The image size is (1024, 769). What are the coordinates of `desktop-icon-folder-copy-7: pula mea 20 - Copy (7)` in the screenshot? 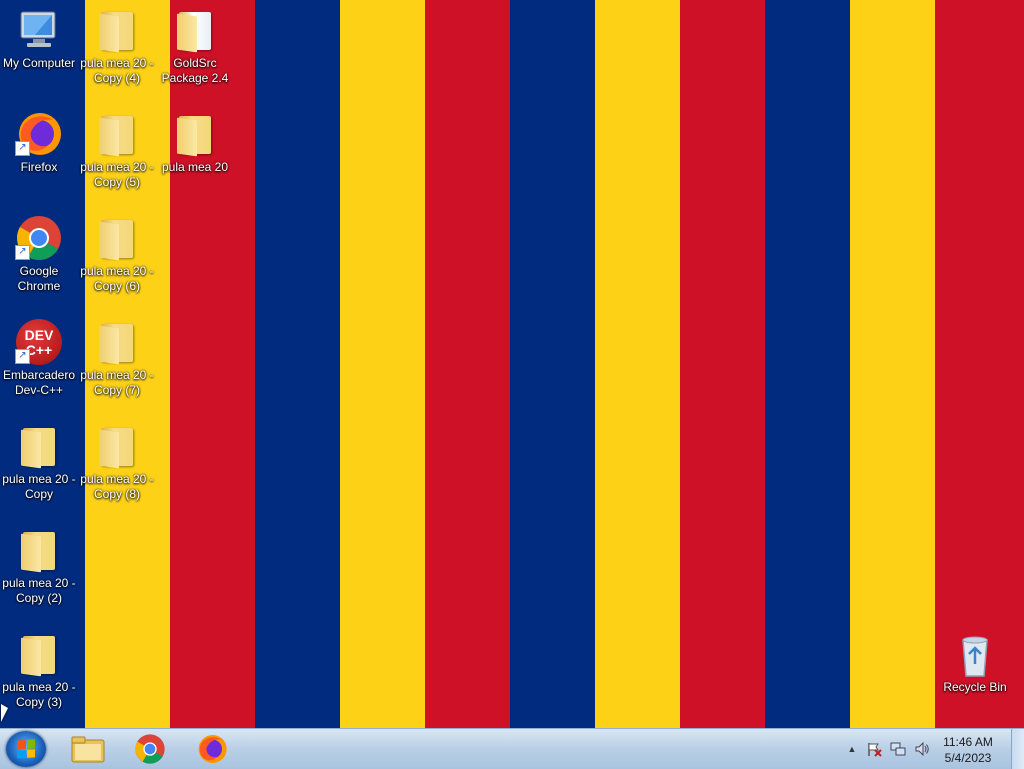 It's located at (117, 358).